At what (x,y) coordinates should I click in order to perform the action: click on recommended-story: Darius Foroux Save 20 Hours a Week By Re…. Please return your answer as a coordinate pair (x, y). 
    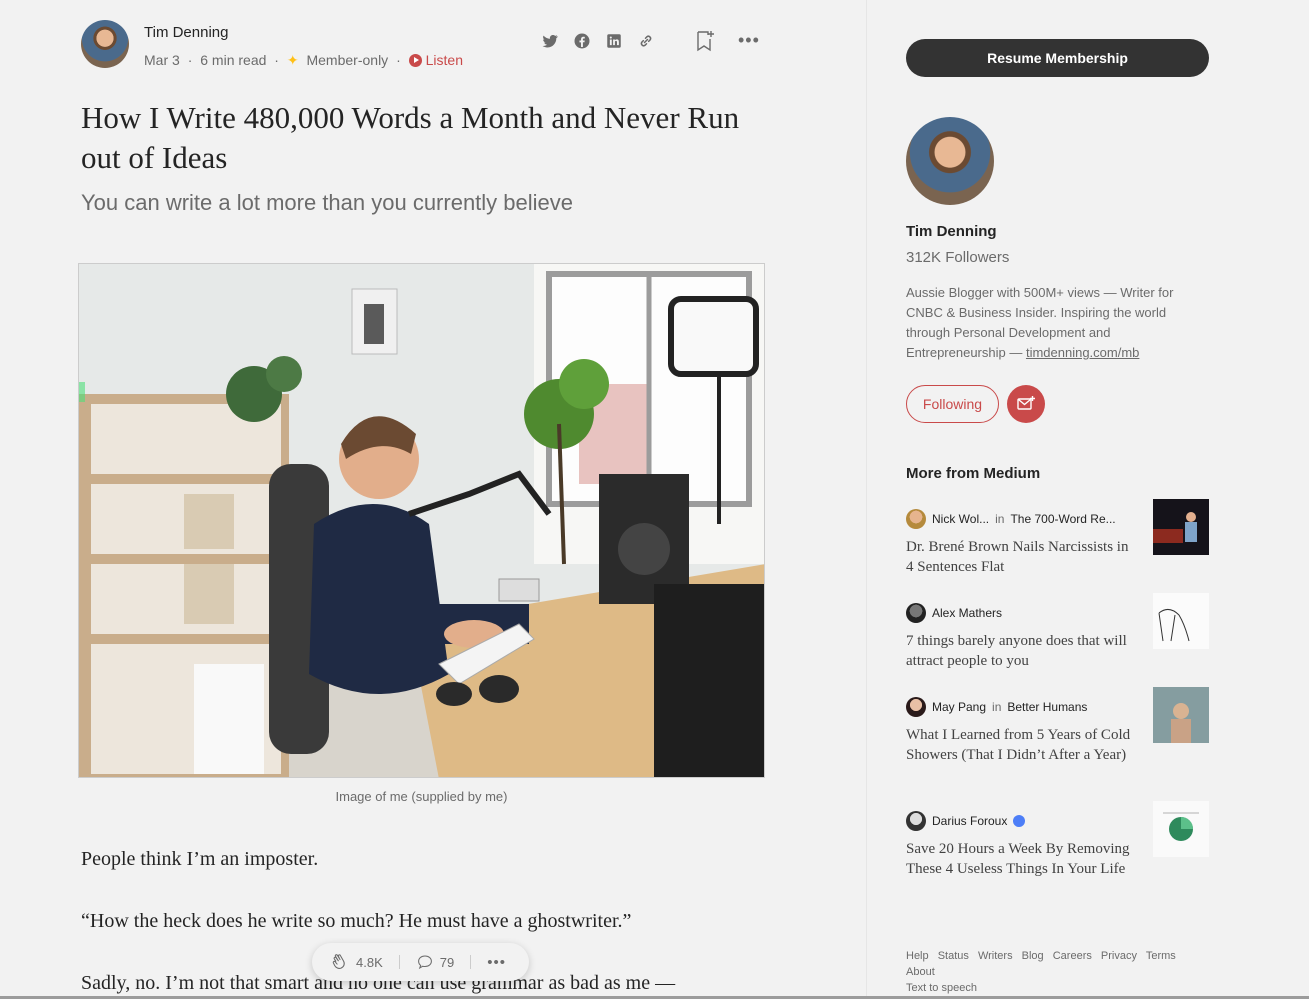
    Looking at the image, I should click on (1057, 840).